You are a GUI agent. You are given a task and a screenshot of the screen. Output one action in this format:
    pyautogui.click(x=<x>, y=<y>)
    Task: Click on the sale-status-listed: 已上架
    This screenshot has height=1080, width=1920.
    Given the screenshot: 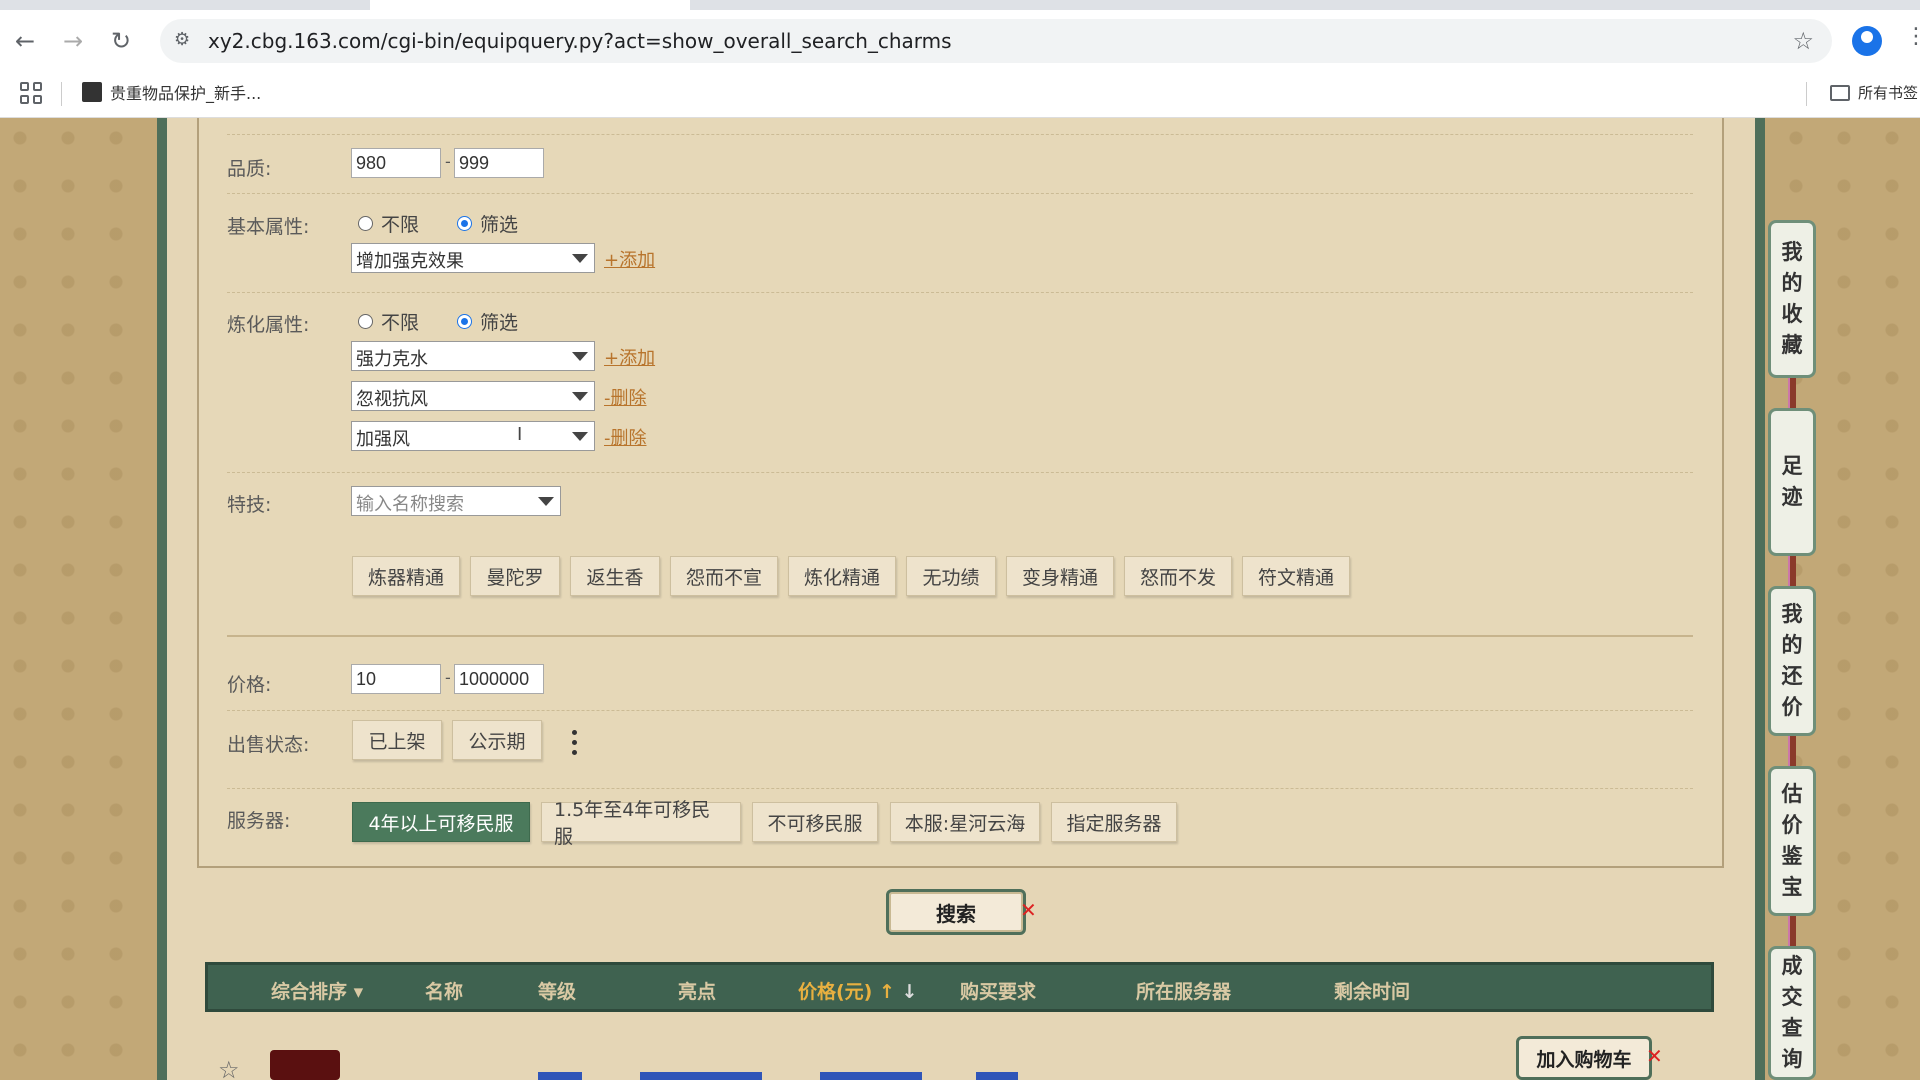 What is the action you would take?
    pyautogui.click(x=397, y=740)
    